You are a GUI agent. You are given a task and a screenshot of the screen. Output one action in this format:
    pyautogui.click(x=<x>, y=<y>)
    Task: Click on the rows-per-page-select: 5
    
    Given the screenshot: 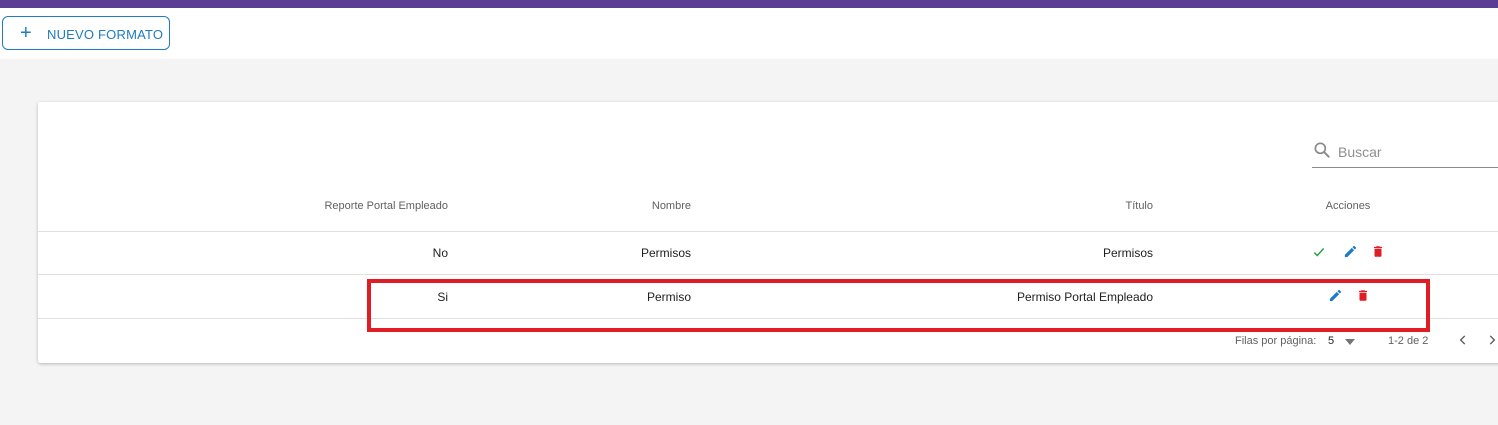 What is the action you would take?
    pyautogui.click(x=1344, y=341)
    